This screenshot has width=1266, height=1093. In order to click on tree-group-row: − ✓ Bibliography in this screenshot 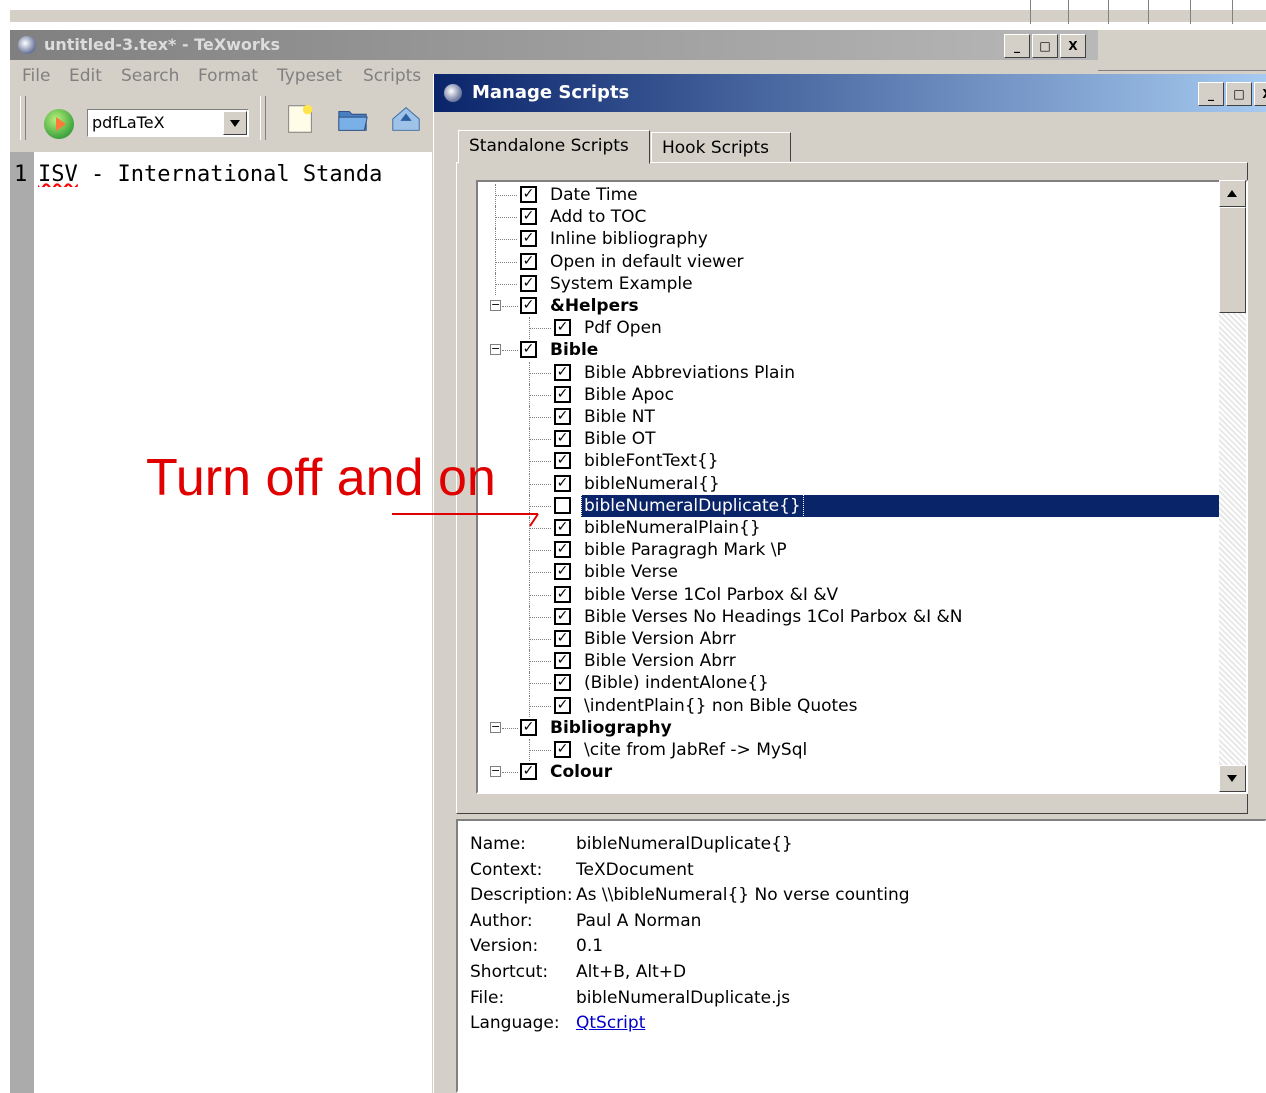, I will do `click(850, 728)`.